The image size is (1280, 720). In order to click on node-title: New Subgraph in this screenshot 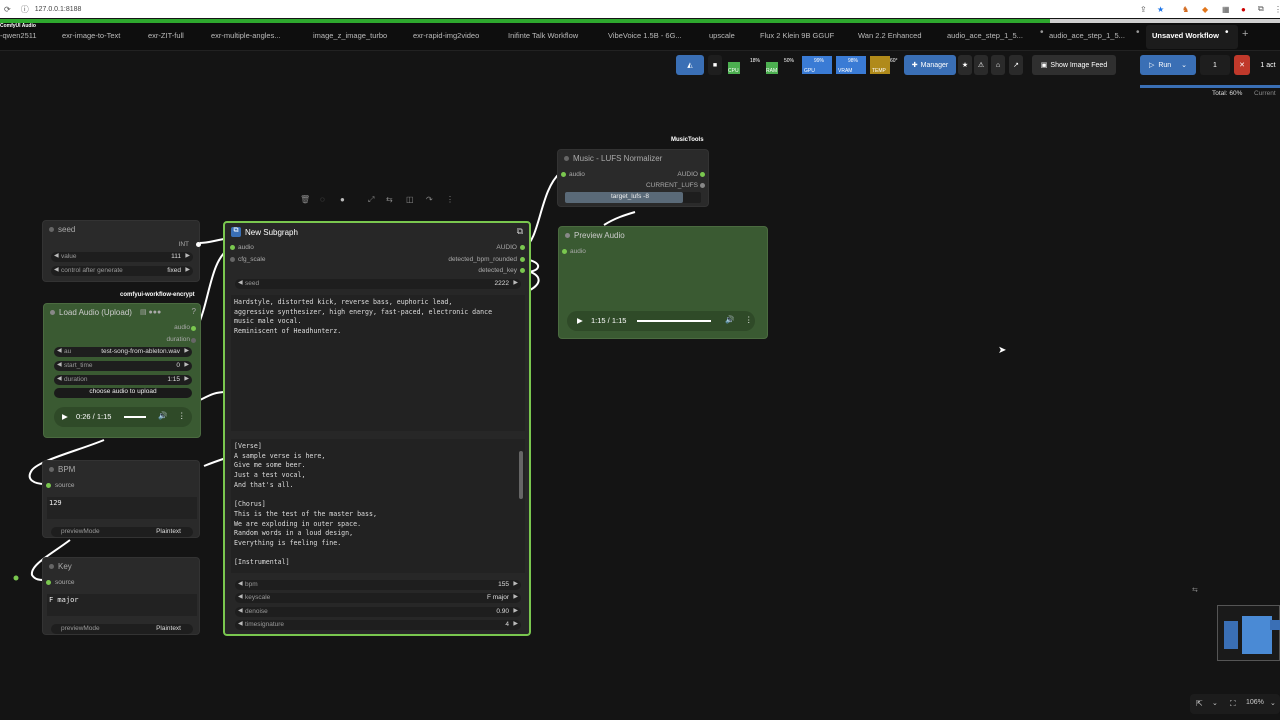, I will do `click(271, 232)`.